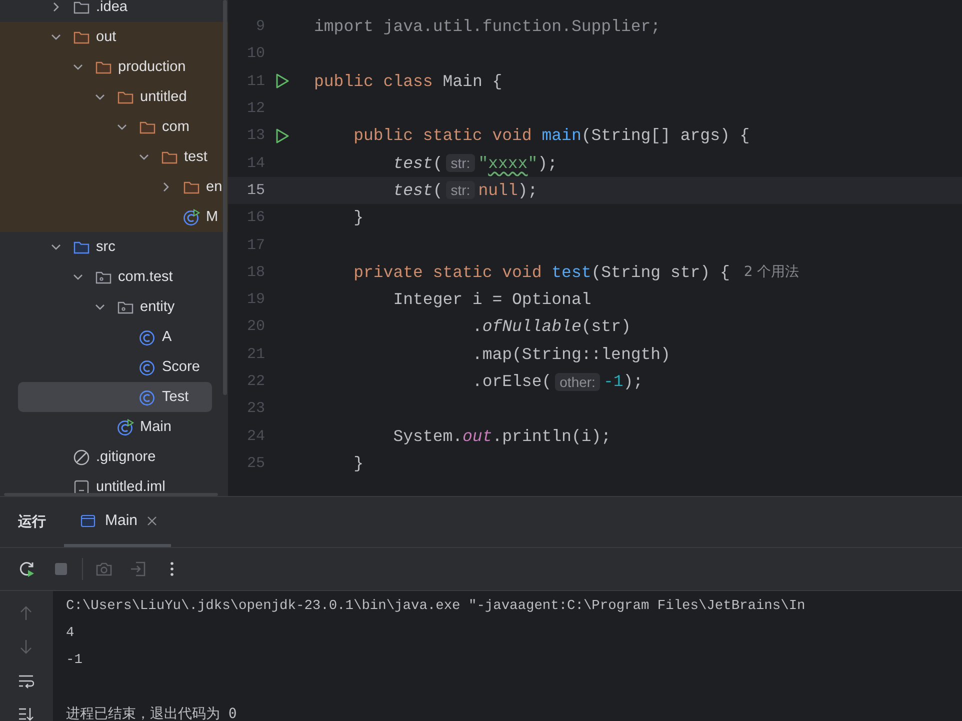 This screenshot has height=721, width=962. Describe the element at coordinates (487, 26) in the screenshot. I see `code-text: import java.util.function.Supplier;` at that location.